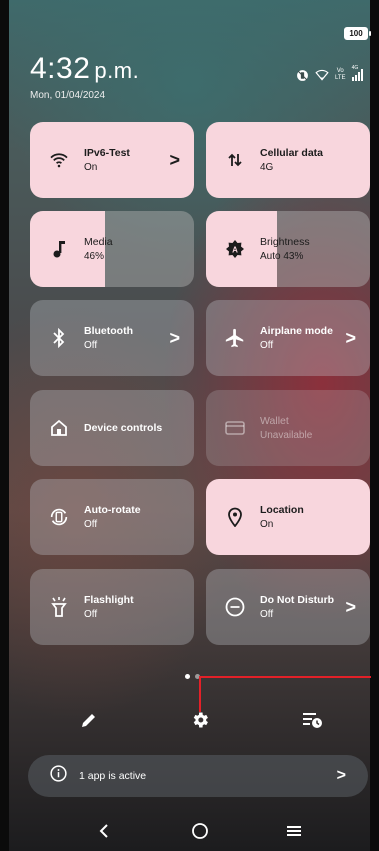 The height and width of the screenshot is (851, 379). Describe the element at coordinates (285, 242) in the screenshot. I see `tile-brightness-title: Brightness` at that location.